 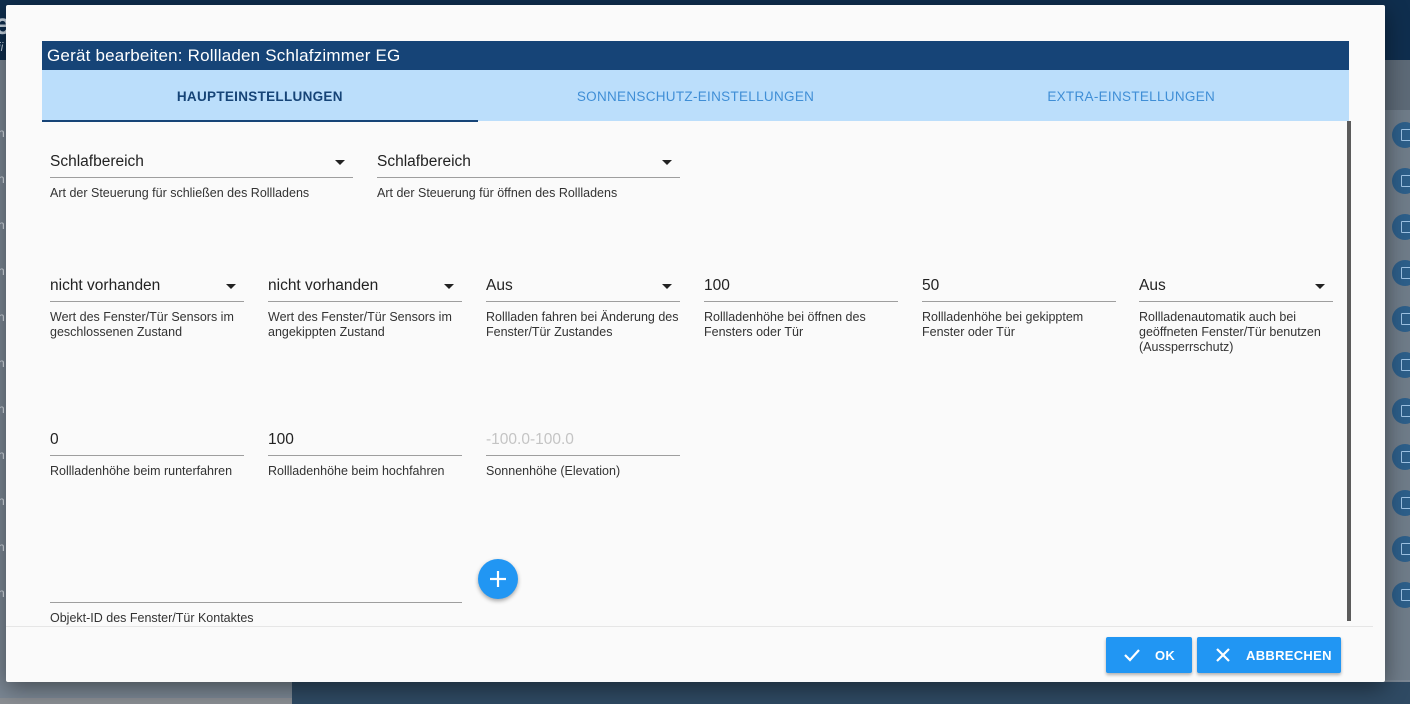 I want to click on height-down-helper: Rollladenhöhe beim runterfahren, so click(x=141, y=471).